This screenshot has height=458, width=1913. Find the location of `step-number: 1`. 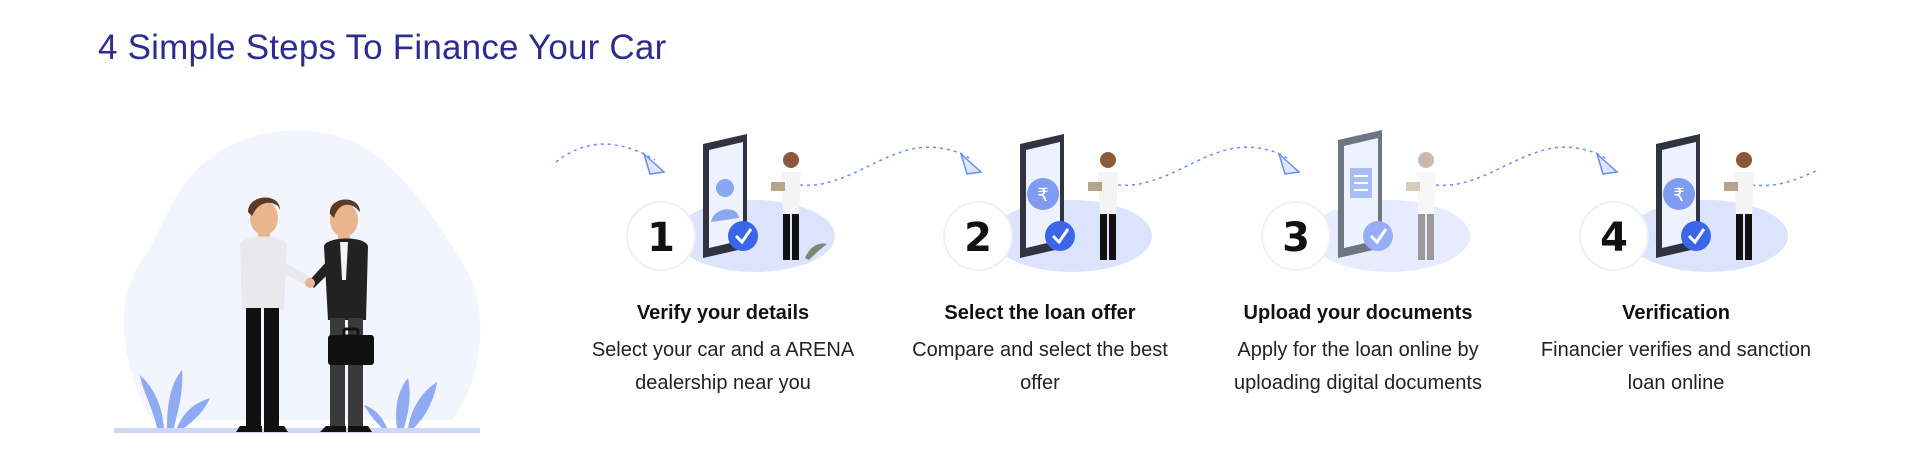

step-number: 1 is located at coordinates (661, 238).